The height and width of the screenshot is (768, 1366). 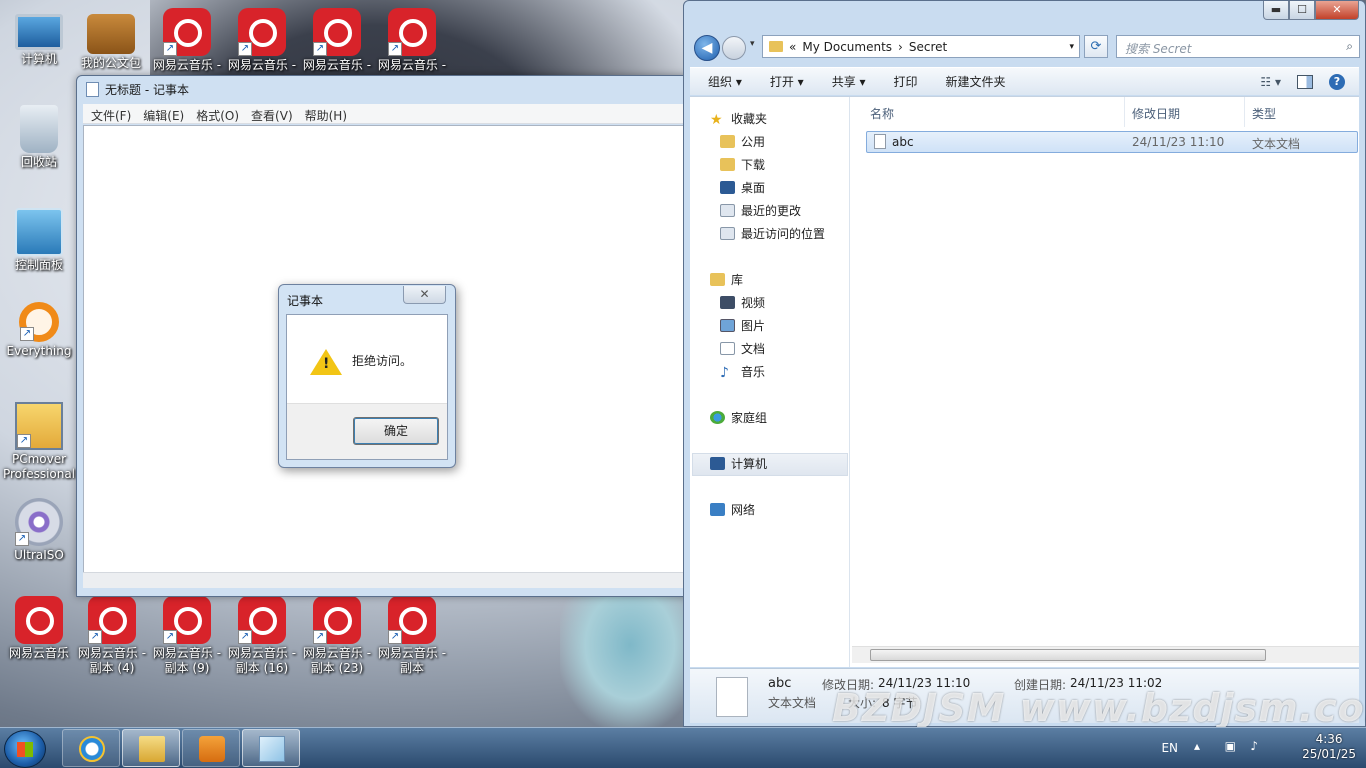 What do you see at coordinates (1305, 81) in the screenshot?
I see `preview-pane-icon` at bounding box center [1305, 81].